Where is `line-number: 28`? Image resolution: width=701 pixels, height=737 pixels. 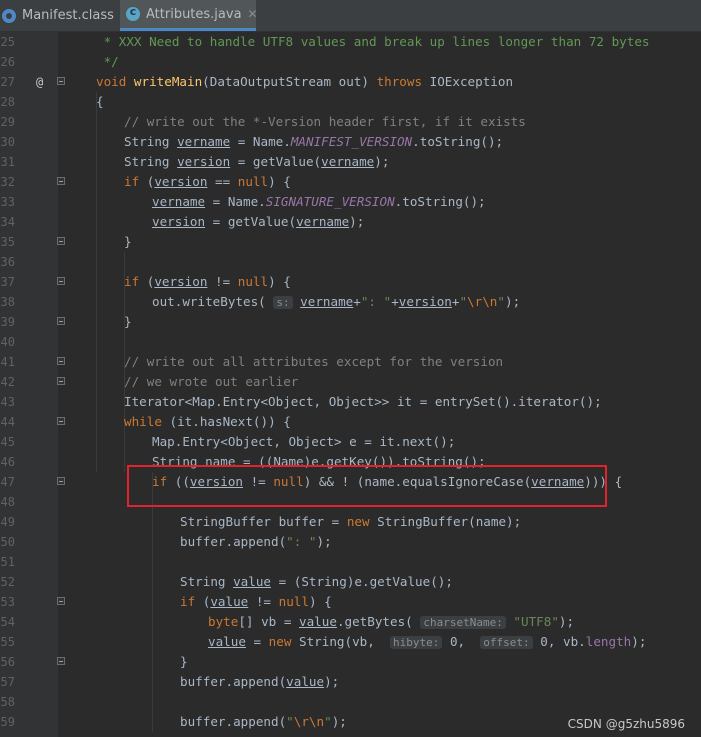
line-number: 28 is located at coordinates (7, 102).